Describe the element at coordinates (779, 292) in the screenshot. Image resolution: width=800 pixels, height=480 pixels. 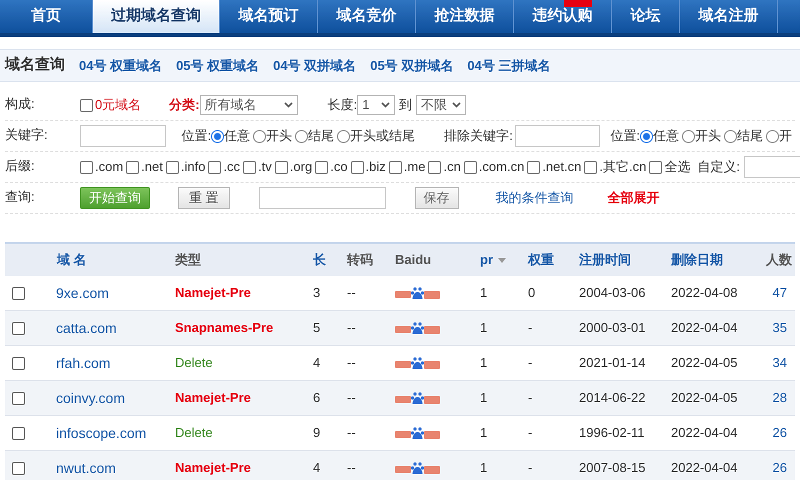
I see `count-link: 47` at that location.